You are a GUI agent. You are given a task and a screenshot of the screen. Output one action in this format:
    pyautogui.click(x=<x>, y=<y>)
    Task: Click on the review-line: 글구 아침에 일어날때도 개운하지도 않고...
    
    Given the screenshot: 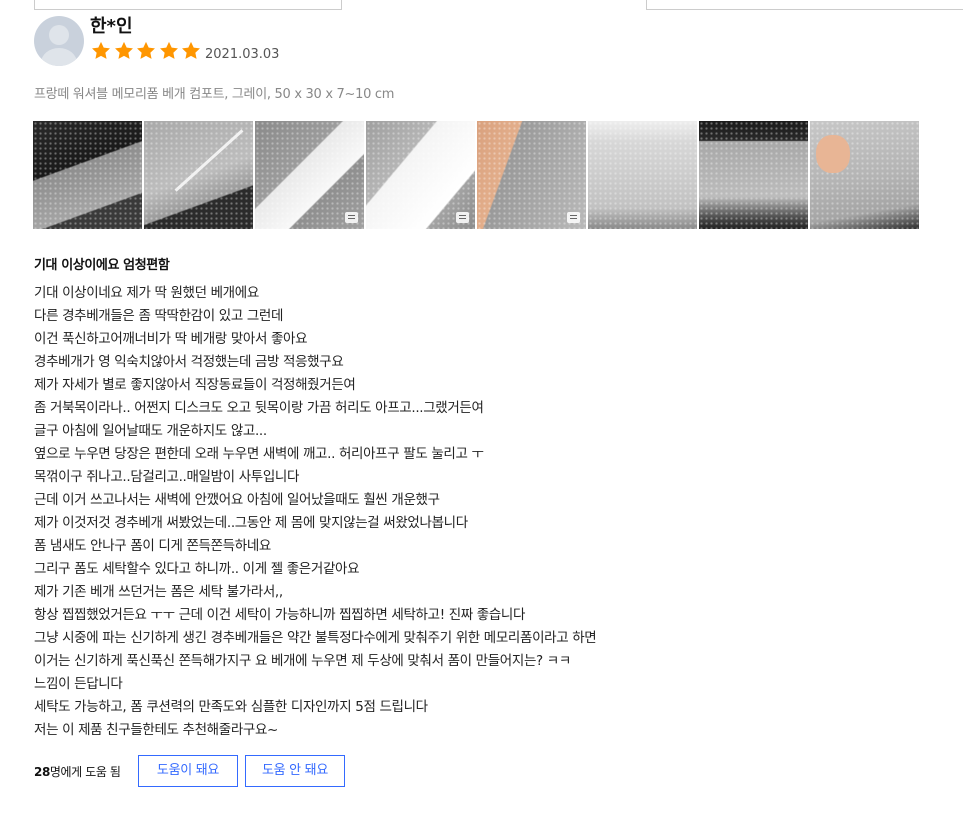 What is the action you would take?
    pyautogui.click(x=150, y=431)
    